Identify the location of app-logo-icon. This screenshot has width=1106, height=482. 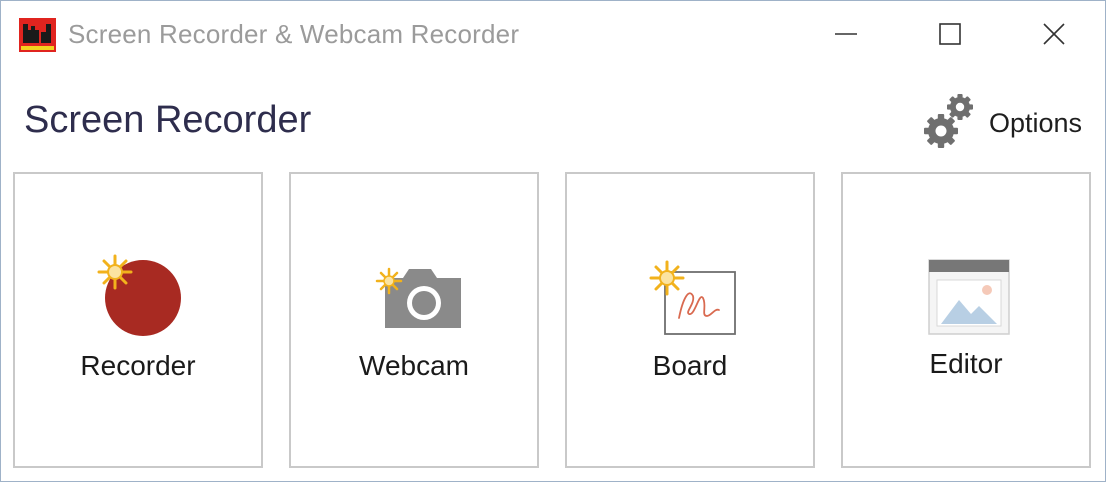
(37, 35).